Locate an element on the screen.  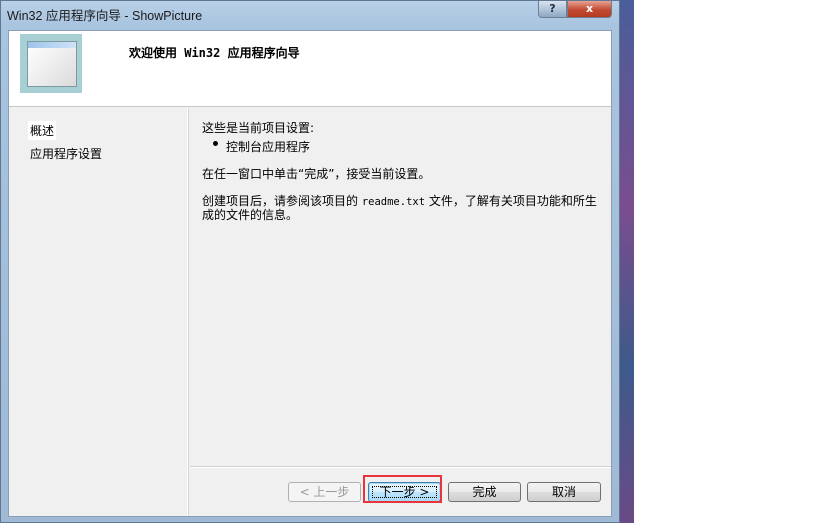
wizard-window-icon is located at coordinates (51, 63).